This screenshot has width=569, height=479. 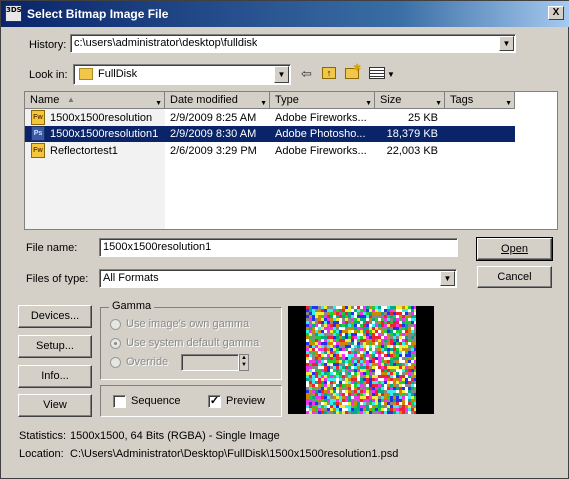 I want to click on file-name: 1500x1500resolution1, so click(x=104, y=134).